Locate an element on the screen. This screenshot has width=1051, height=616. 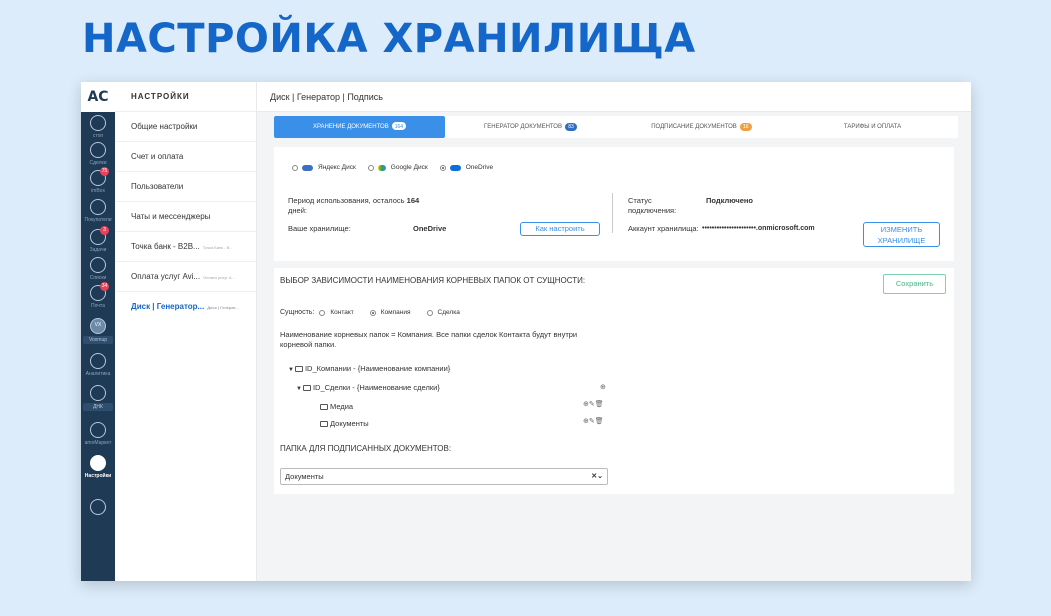
nav-item-7: VX Voxmup is located at coordinates (98, 331).